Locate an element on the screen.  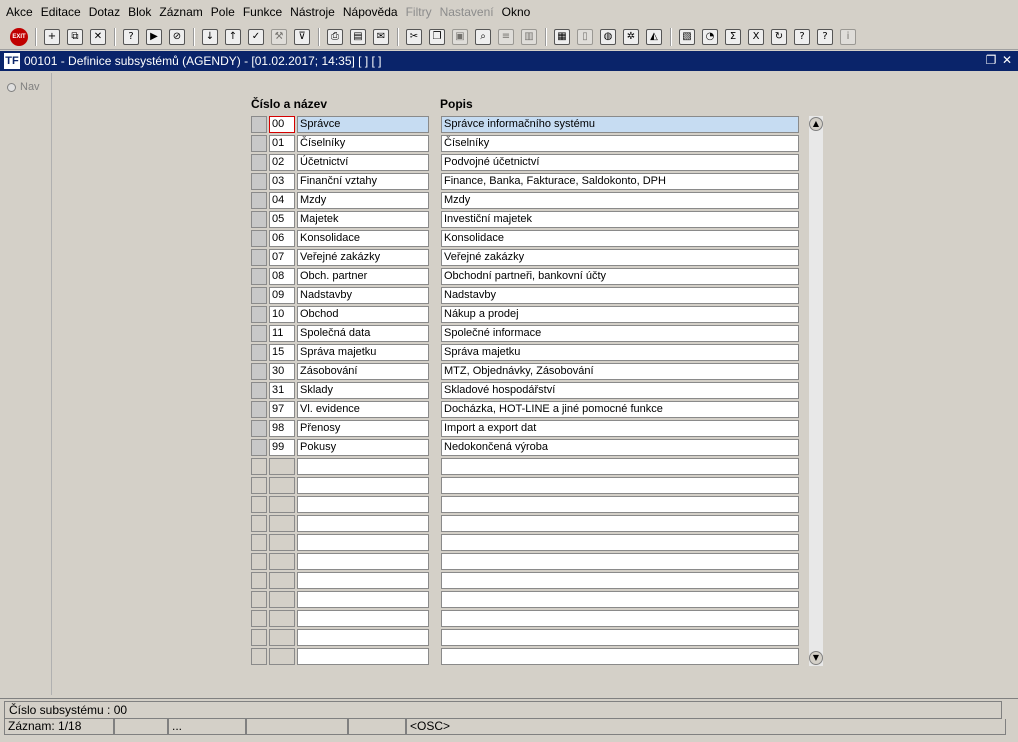
menu-item-6: Funkce is located at coordinates (262, 12).